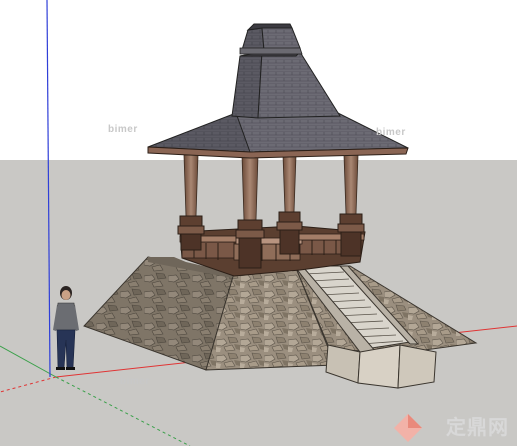 This screenshot has width=517, height=446. Describe the element at coordinates (123, 129) in the screenshot. I see `watermark-label-1: bimer` at that location.